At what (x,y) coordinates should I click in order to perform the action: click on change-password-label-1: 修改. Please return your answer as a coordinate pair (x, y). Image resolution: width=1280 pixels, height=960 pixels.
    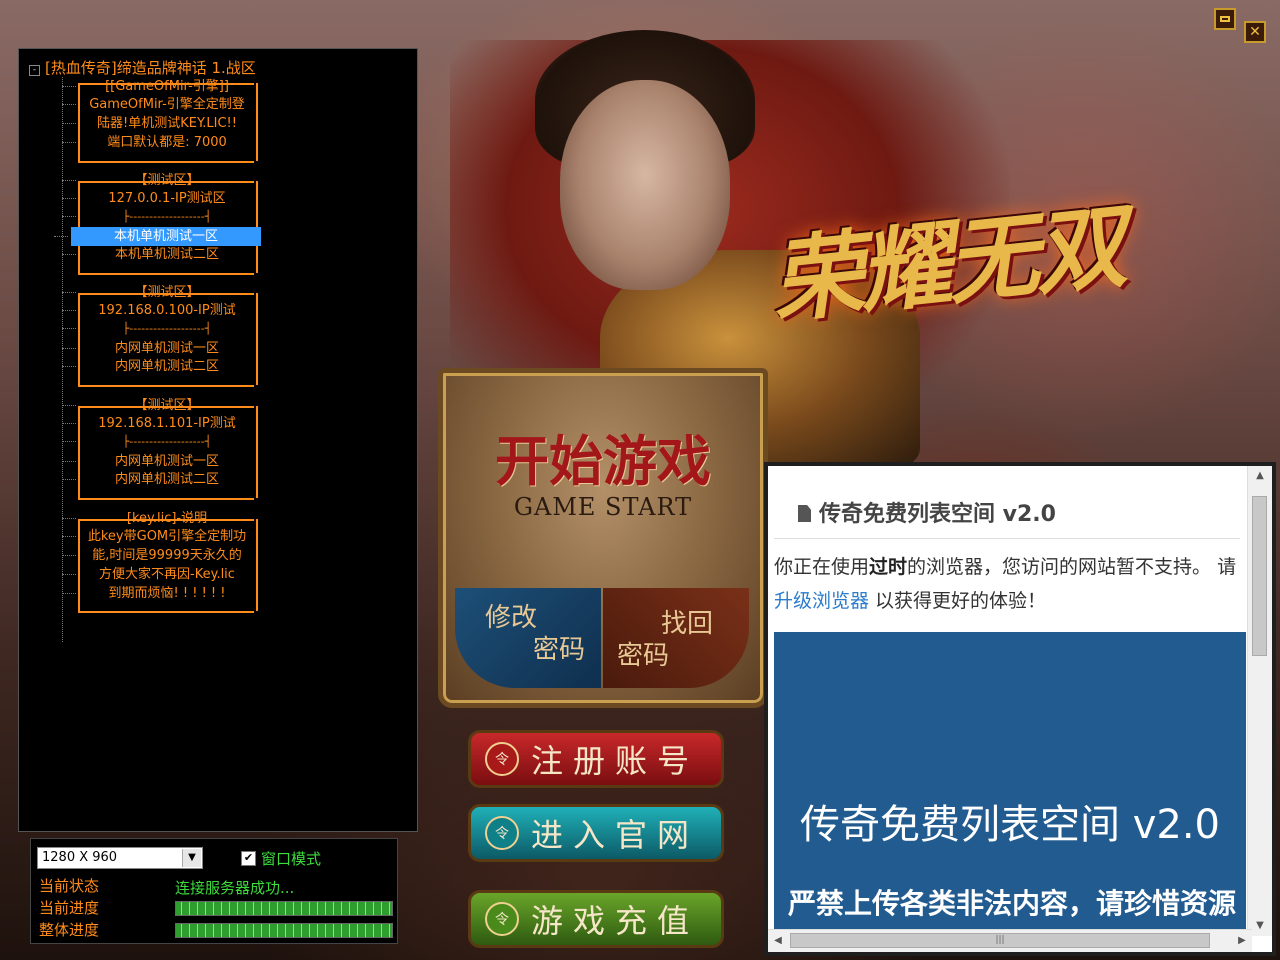
    Looking at the image, I should click on (511, 618).